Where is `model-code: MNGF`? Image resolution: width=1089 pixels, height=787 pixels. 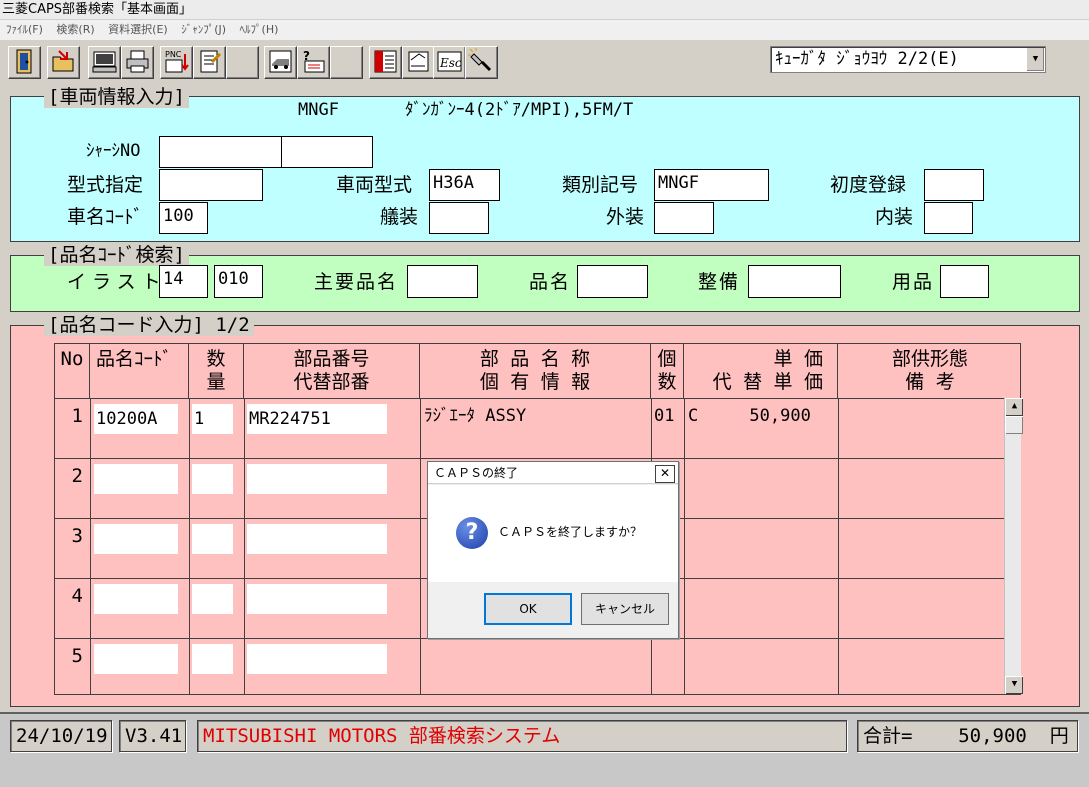 model-code: MNGF is located at coordinates (318, 110).